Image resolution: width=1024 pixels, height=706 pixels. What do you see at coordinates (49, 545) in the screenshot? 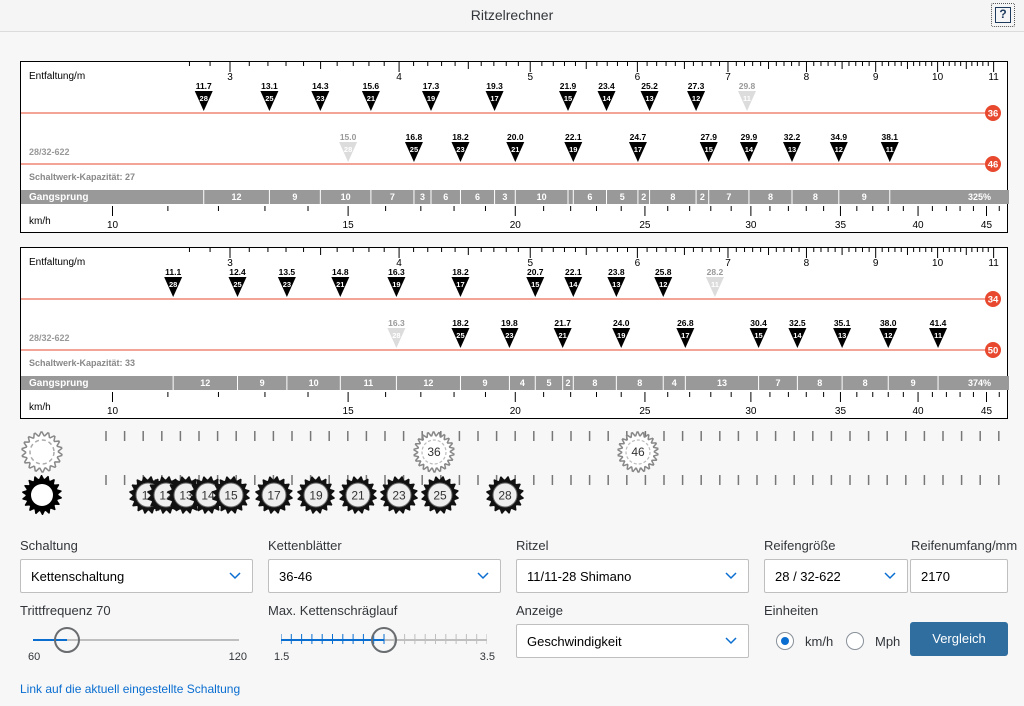
I see `schaltung-label: Schaltung` at bounding box center [49, 545].